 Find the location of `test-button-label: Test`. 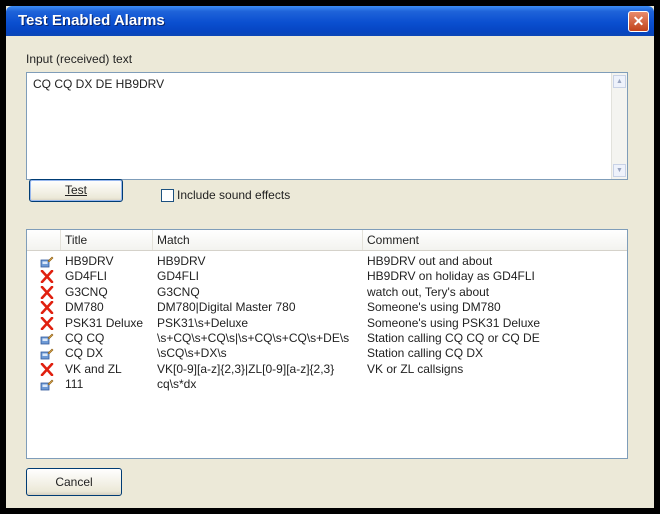

test-button-label: Test is located at coordinates (75, 190).